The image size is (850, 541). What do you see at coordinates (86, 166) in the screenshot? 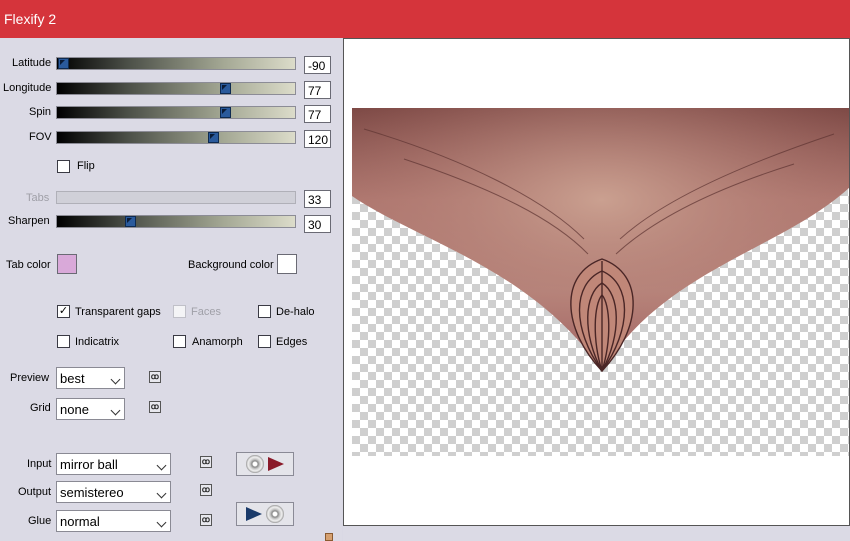
I see `flip-label: Flip` at bounding box center [86, 166].